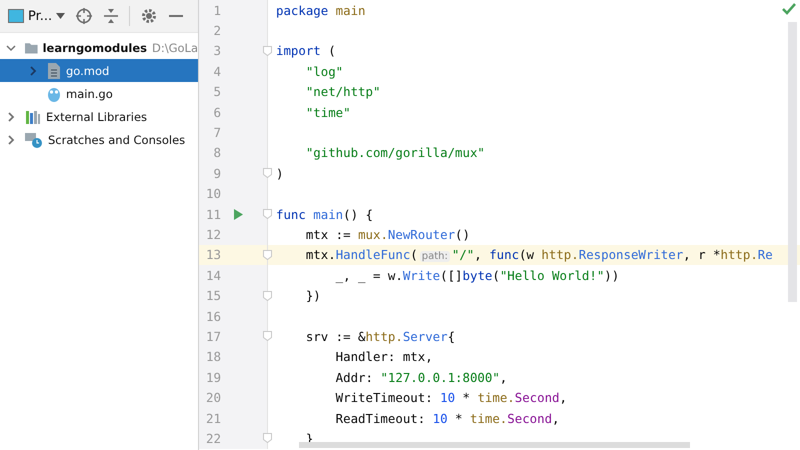 This screenshot has width=800, height=450. What do you see at coordinates (216, 71) in the screenshot?
I see `line-number: 4` at bounding box center [216, 71].